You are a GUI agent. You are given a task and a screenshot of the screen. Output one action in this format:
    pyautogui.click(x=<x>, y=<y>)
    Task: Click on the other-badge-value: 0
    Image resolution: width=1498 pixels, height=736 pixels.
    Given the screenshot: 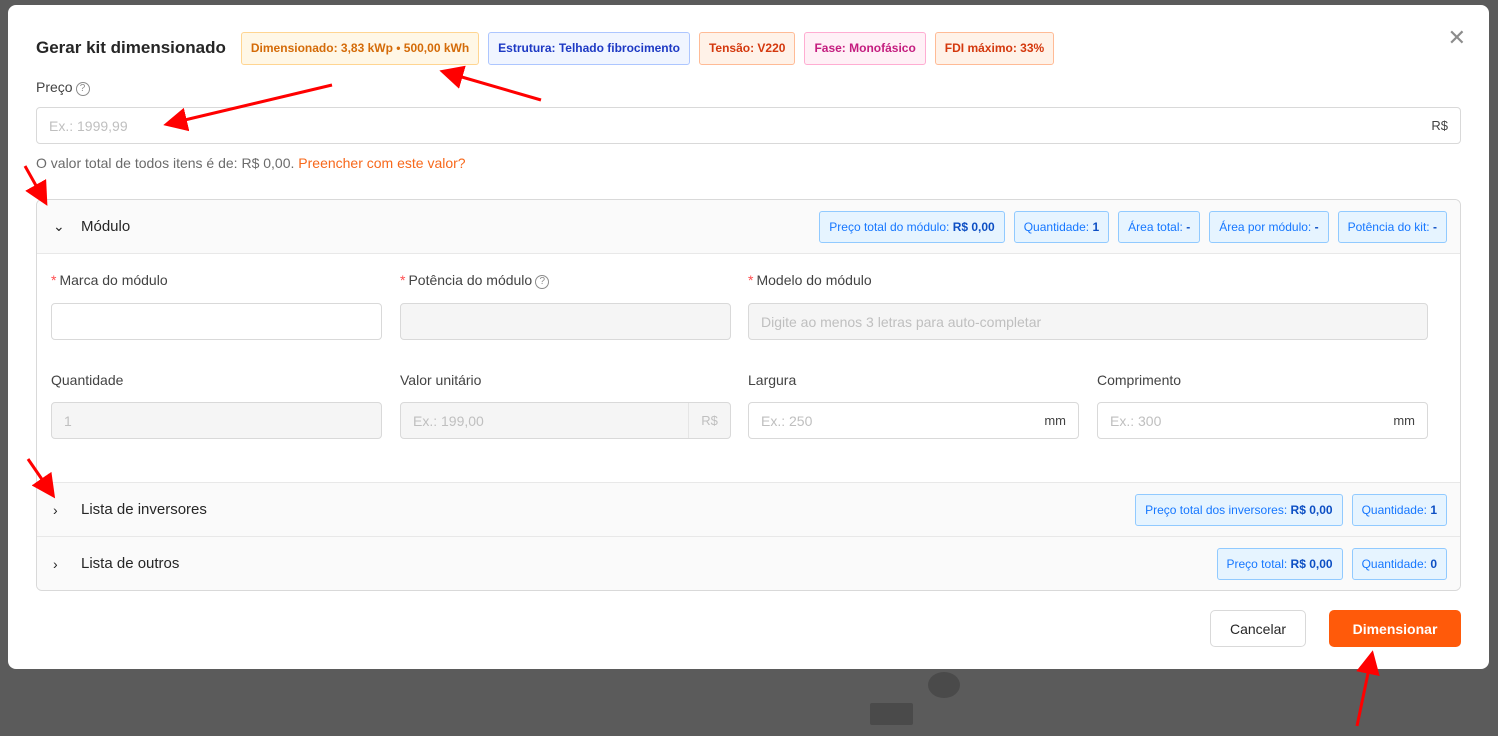 What is the action you would take?
    pyautogui.click(x=1433, y=563)
    